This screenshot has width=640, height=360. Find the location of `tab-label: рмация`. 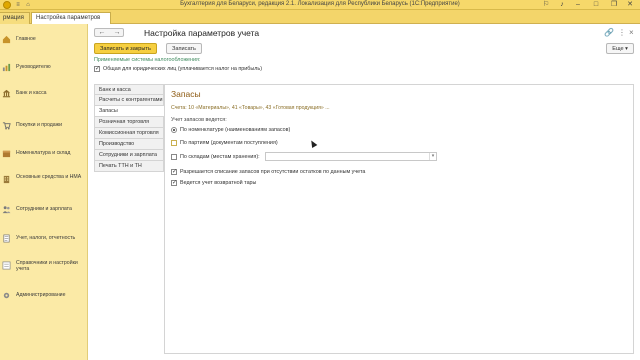

tab-label: рмация is located at coordinates (13, 18).